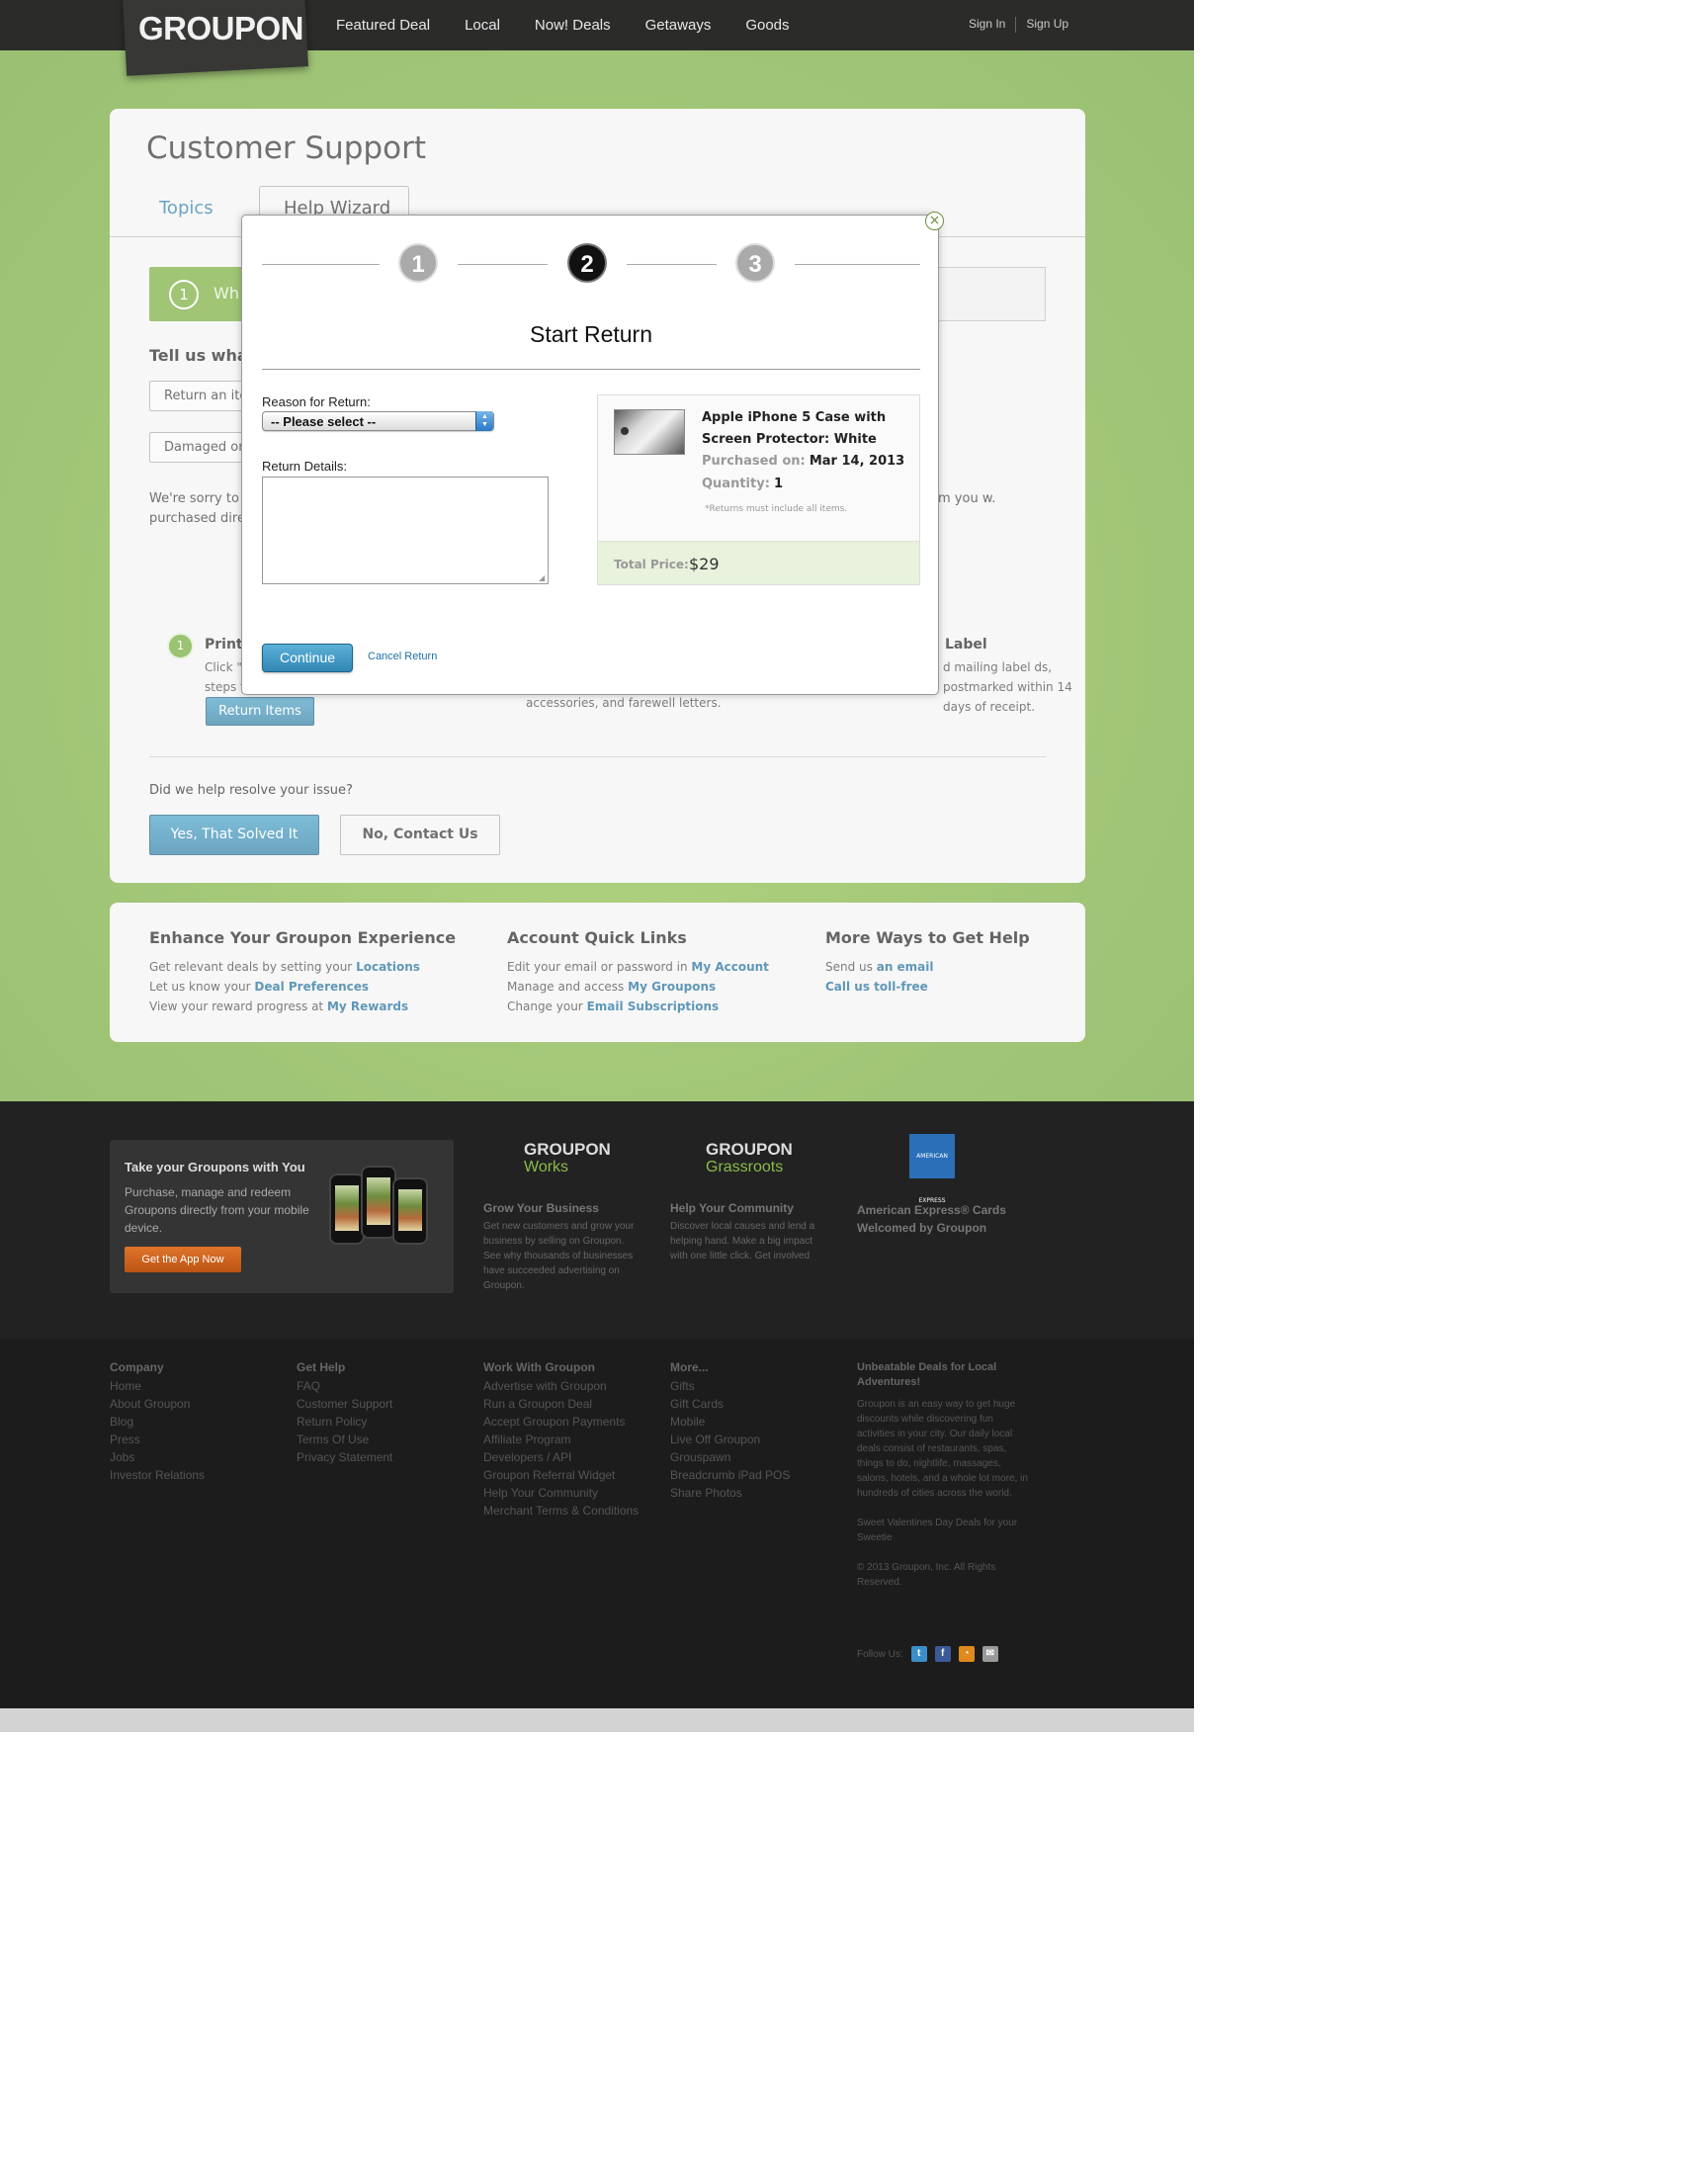 This screenshot has width=1708, height=2174. What do you see at coordinates (755, 263) in the screenshot?
I see `step-3-indicator: 3` at bounding box center [755, 263].